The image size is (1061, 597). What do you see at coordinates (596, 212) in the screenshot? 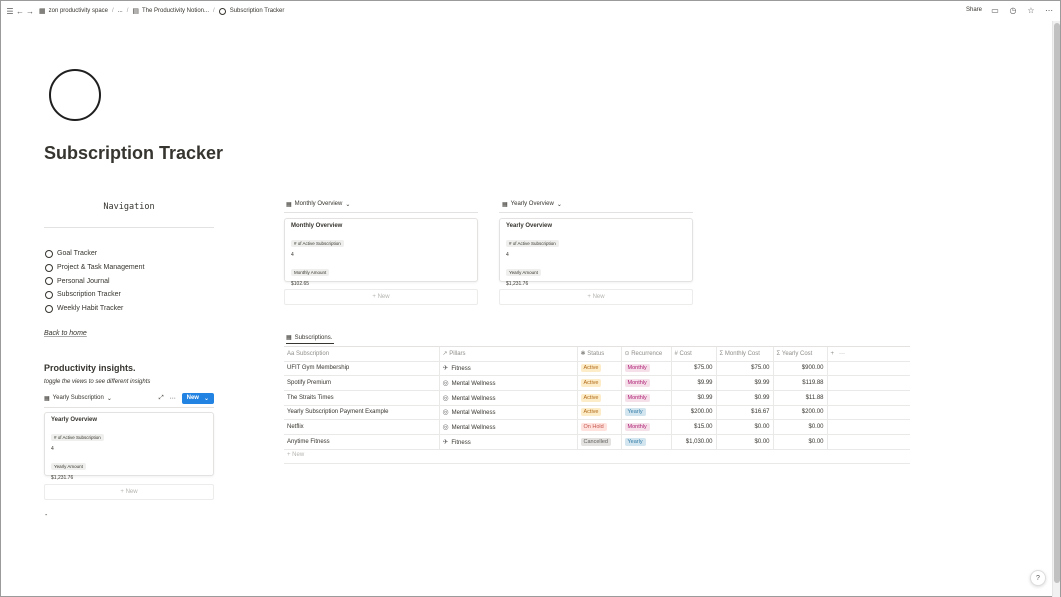
I see `divider` at bounding box center [596, 212].